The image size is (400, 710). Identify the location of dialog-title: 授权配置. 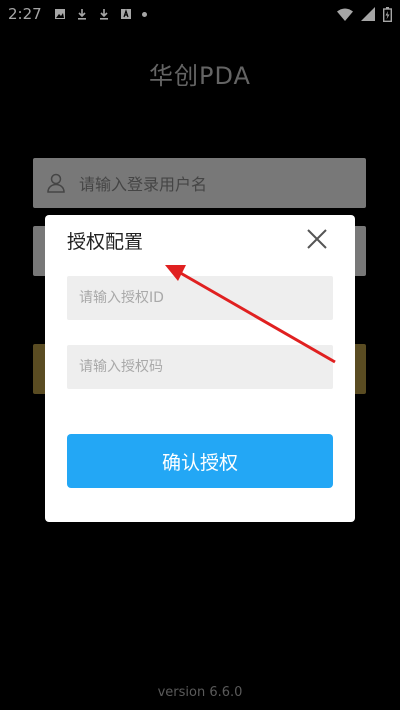
(105, 242).